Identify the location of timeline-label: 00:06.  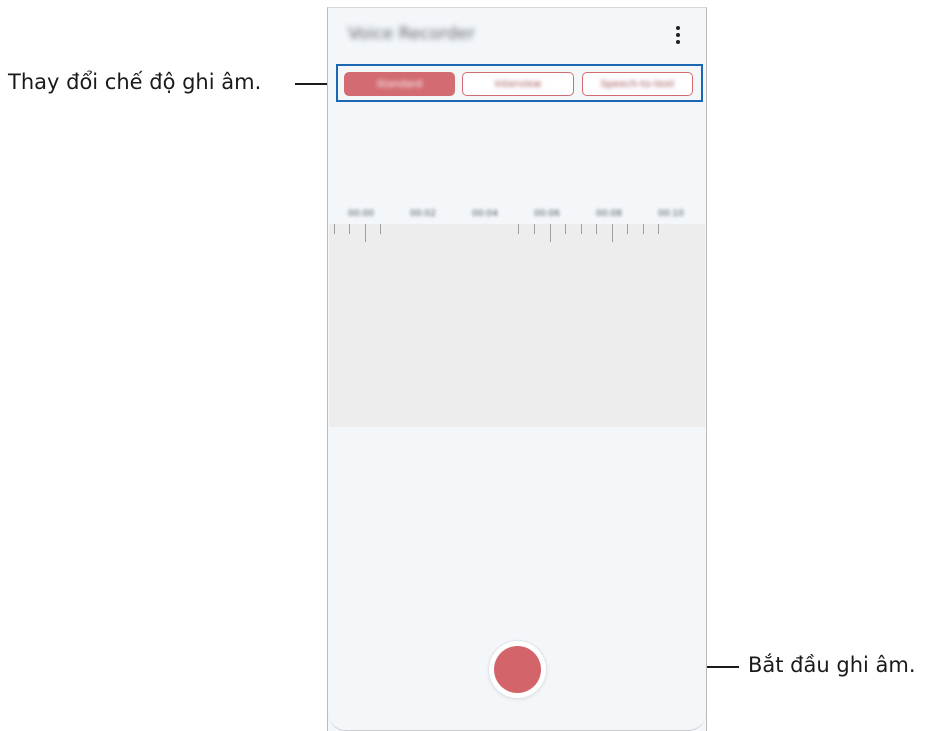
(547, 214).